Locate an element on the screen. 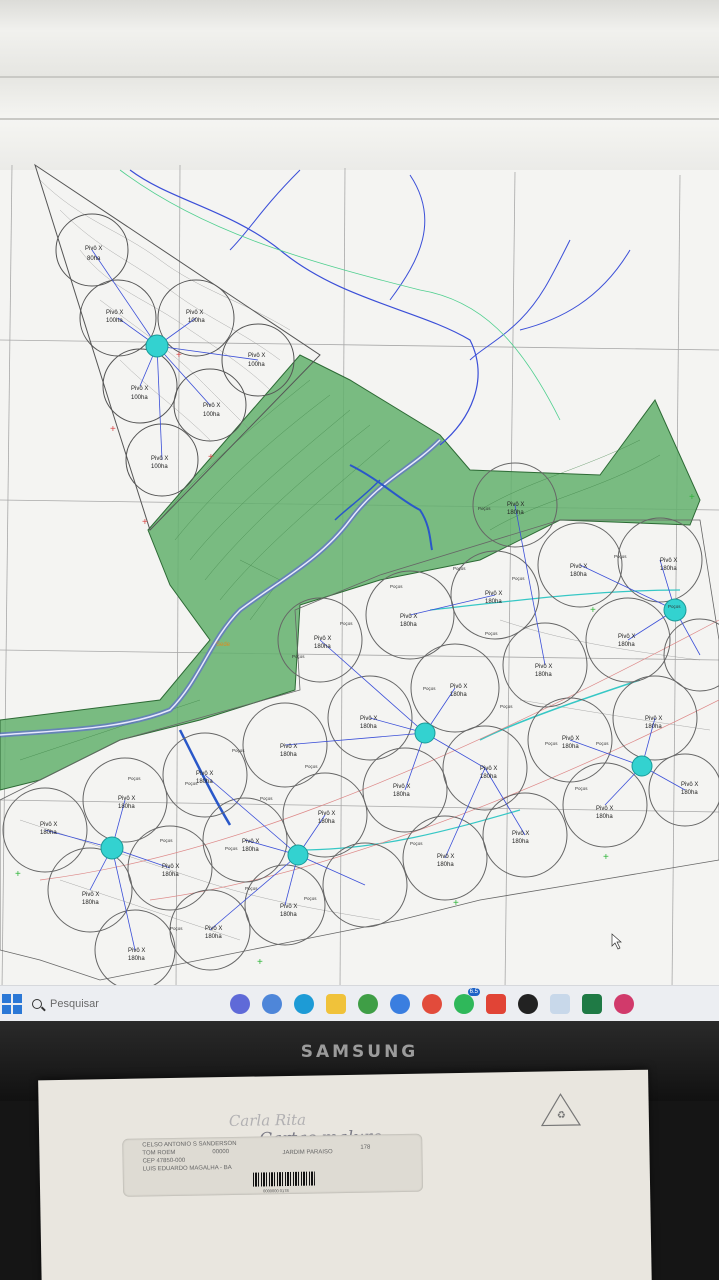 The width and height of the screenshot is (719, 1280). barcode-number: 0000000 0178 is located at coordinates (276, 1190).